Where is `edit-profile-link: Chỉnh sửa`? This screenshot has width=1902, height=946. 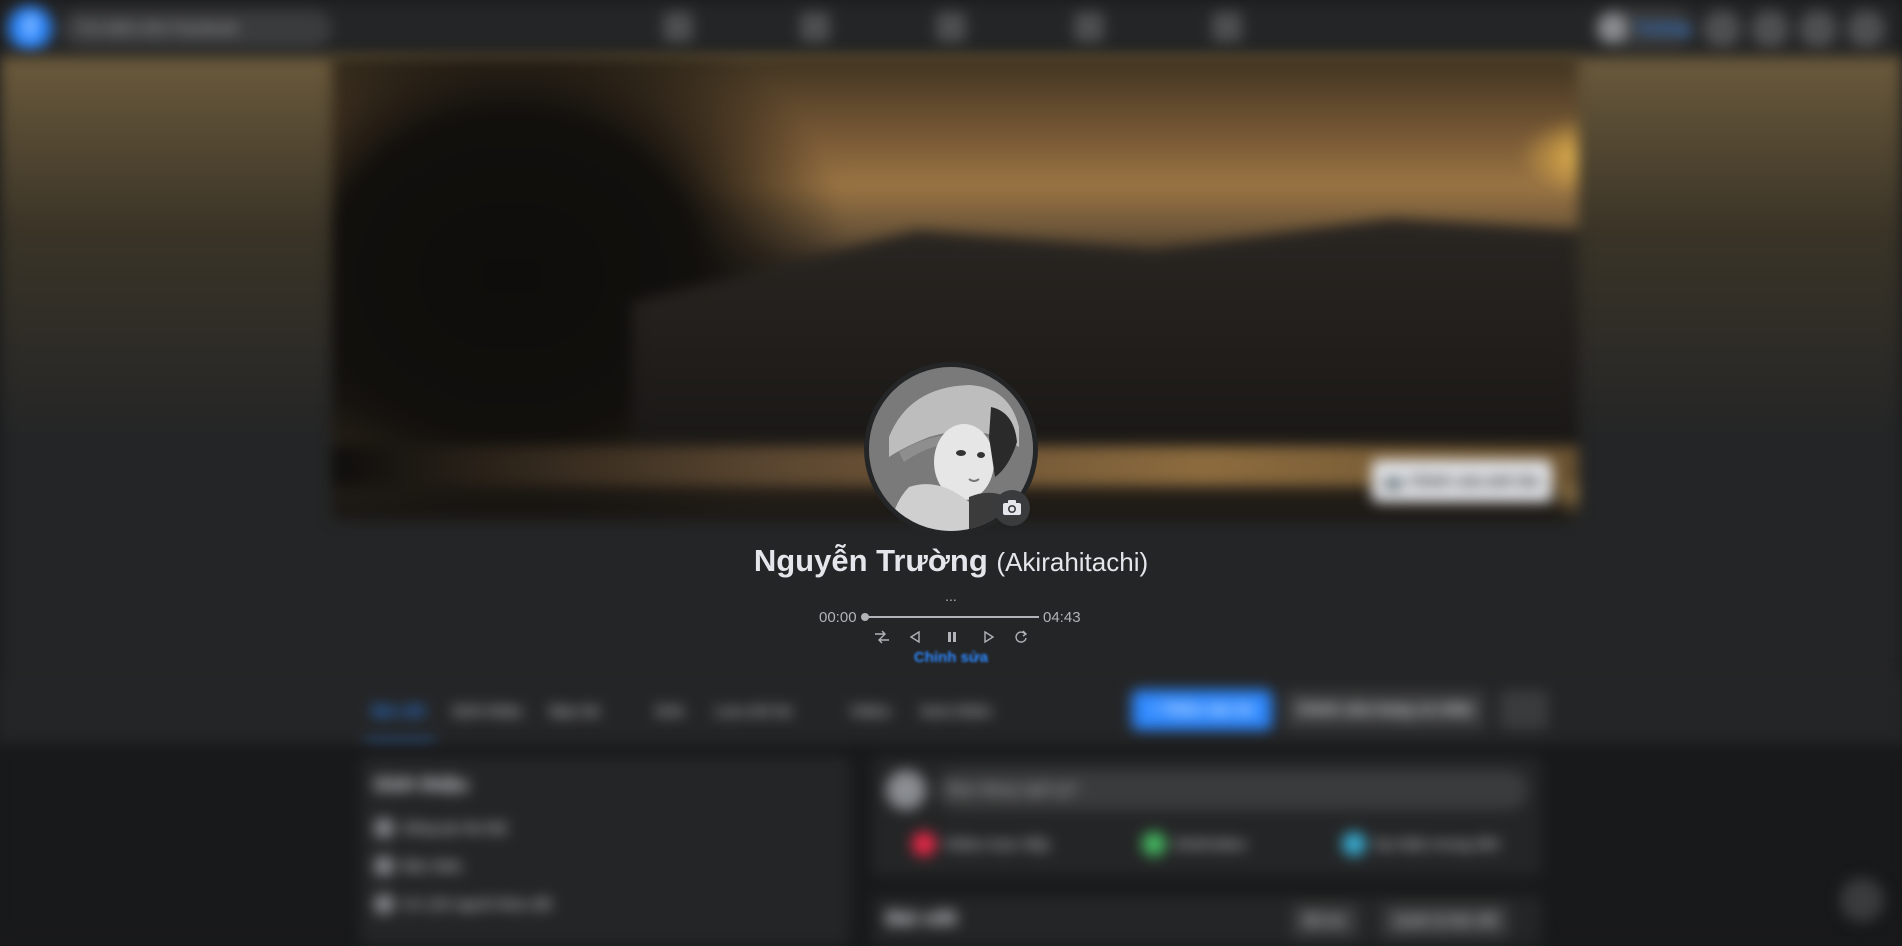 edit-profile-link: Chỉnh sửa is located at coordinates (951, 657).